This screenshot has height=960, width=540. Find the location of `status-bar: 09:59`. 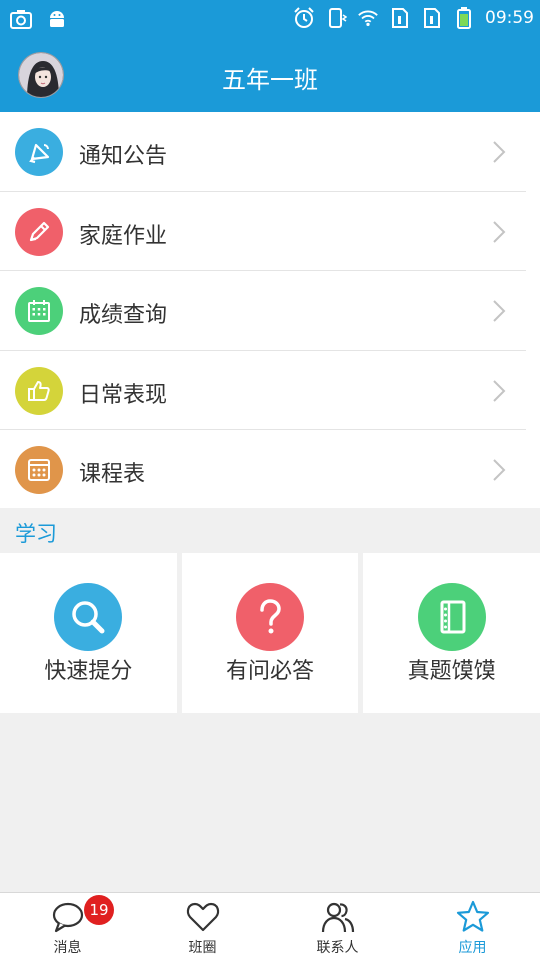

status-bar: 09:59 is located at coordinates (270, 19).